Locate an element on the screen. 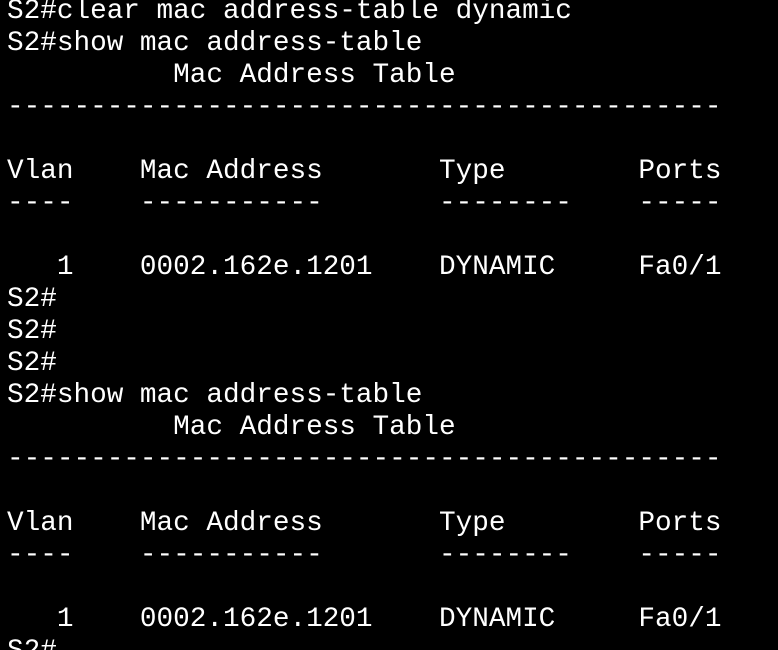 Image resolution: width=778 pixels, height=650 pixels. command-line: S2#clear mac address-table dynamic is located at coordinates (289, 13).